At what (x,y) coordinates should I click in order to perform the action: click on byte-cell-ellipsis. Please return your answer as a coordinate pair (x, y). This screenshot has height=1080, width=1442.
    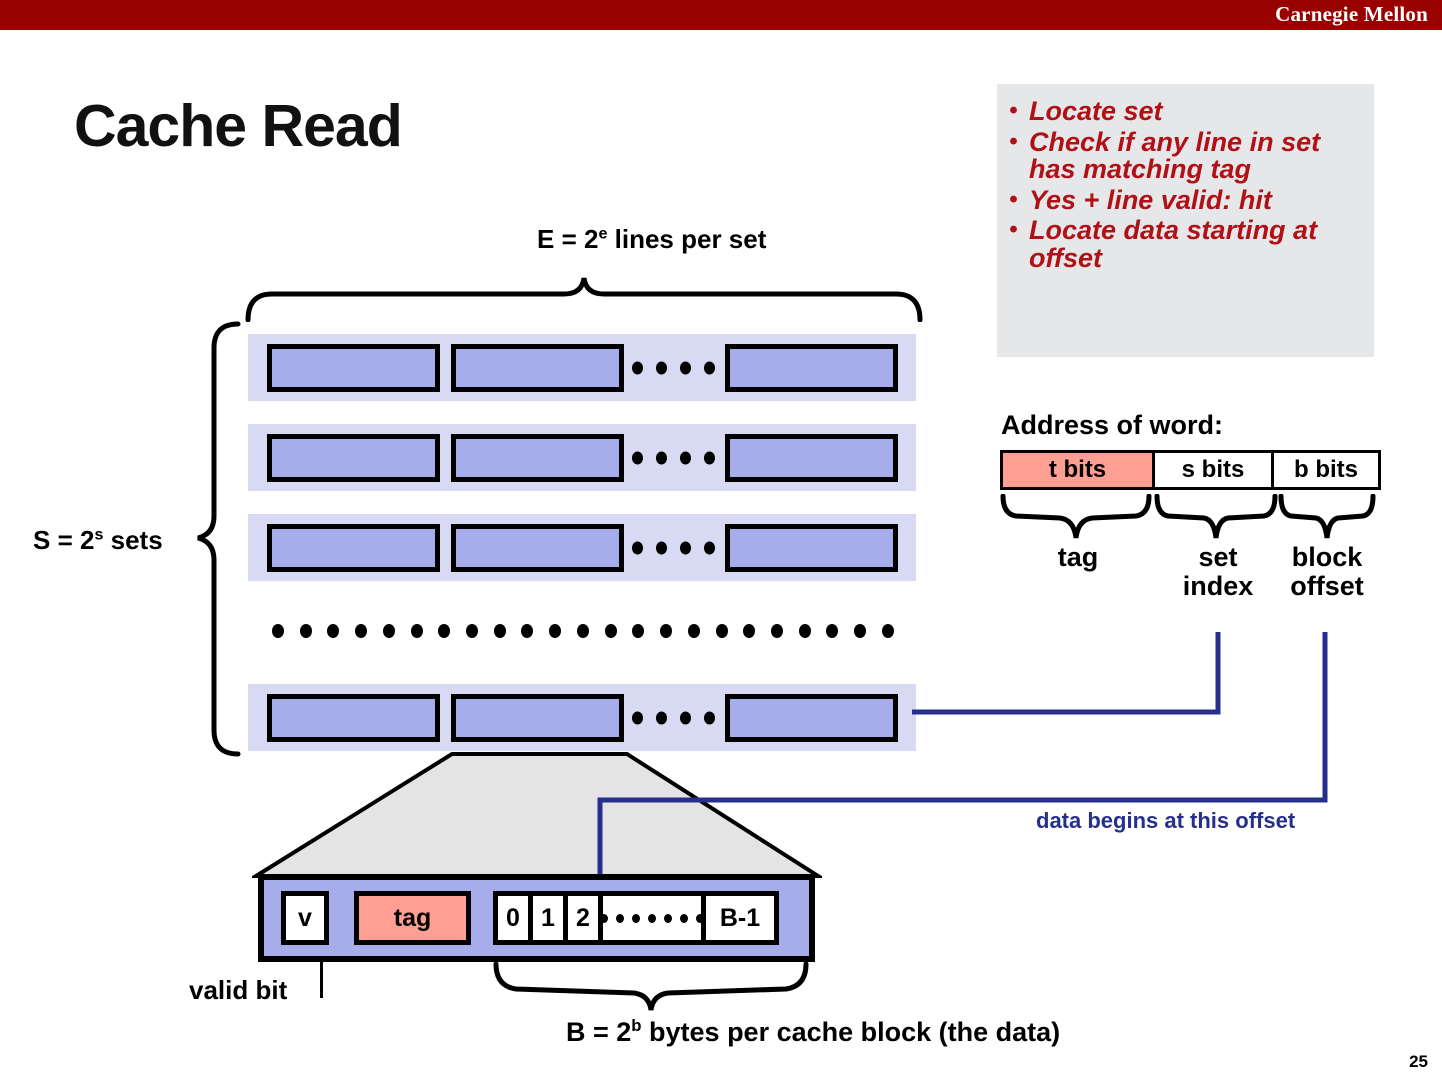
    Looking at the image, I should click on (652, 918).